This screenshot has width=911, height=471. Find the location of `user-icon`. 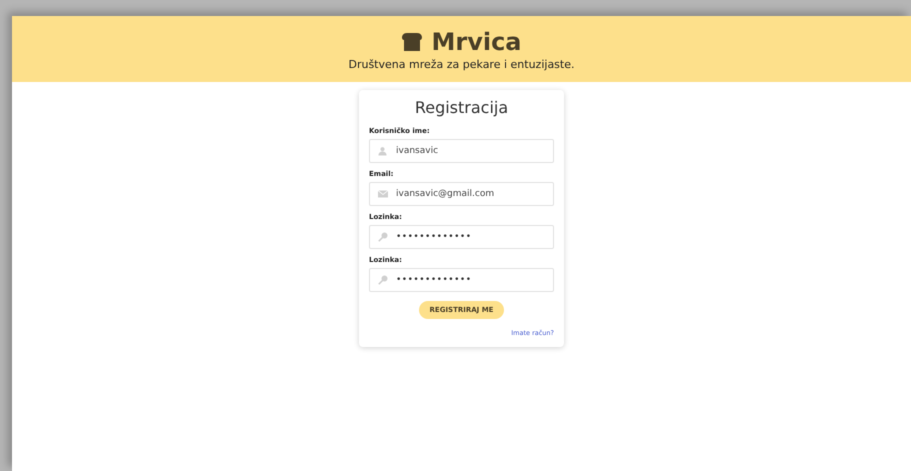

user-icon is located at coordinates (382, 151).